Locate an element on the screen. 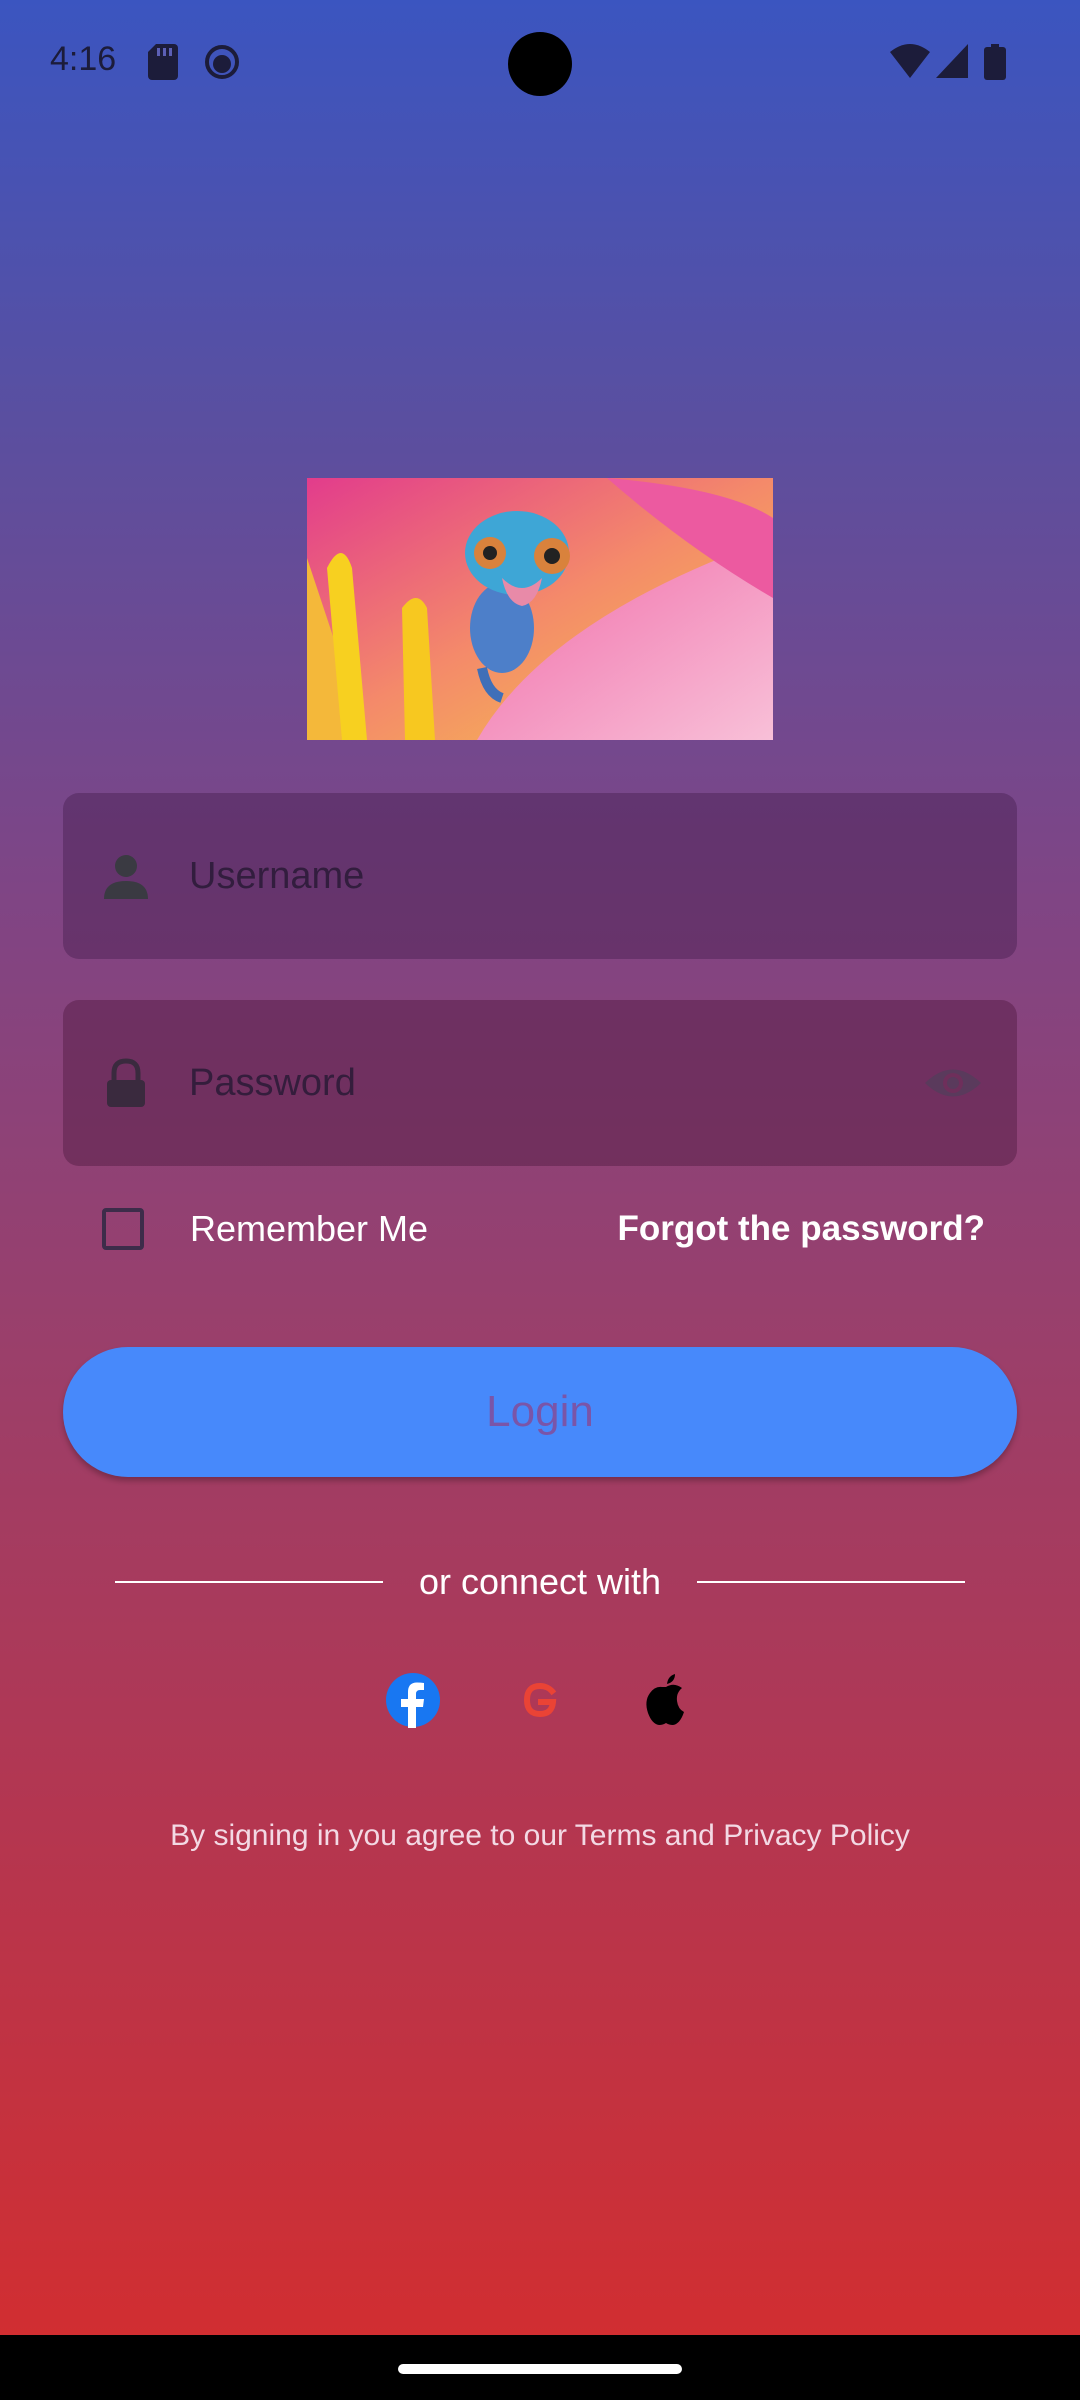  eye-icon is located at coordinates (953, 1083).